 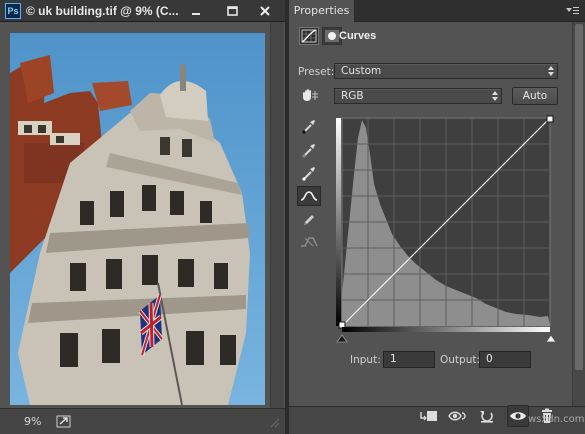 I want to click on view-previous-state-button, so click(x=458, y=416).